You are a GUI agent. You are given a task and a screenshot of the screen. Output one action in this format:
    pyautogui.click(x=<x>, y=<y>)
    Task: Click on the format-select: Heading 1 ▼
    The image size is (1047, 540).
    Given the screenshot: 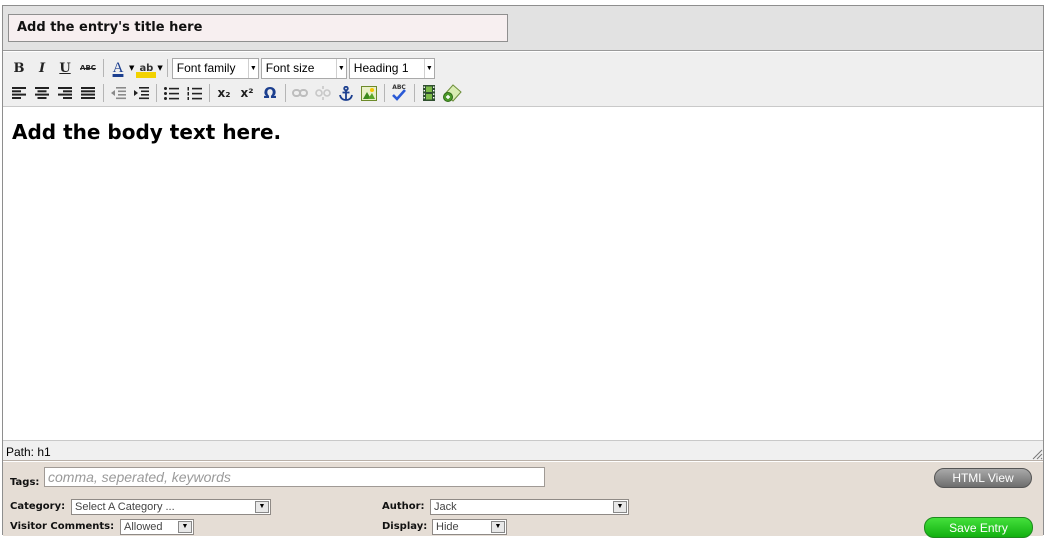 What is the action you would take?
    pyautogui.click(x=391, y=68)
    